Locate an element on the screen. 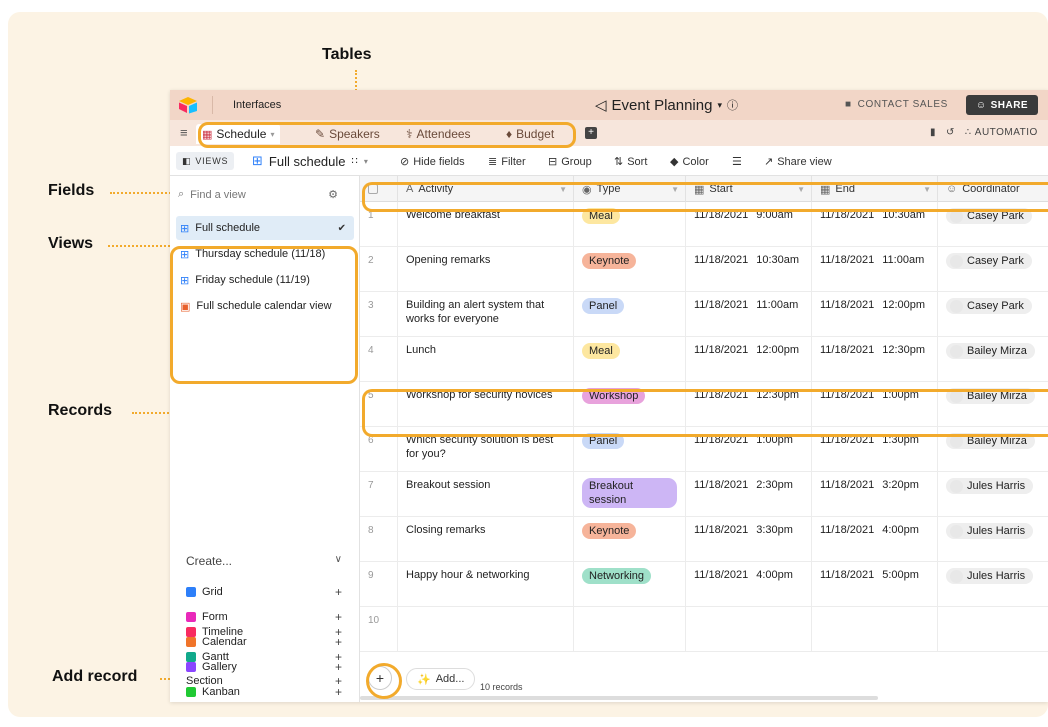  color-button: ◆ Color is located at coordinates (689, 162).